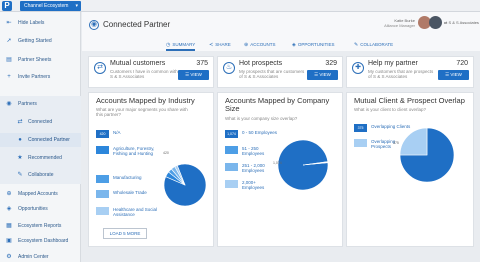  What do you see at coordinates (35, 41) in the screenshot?
I see `sidebar-item-label: Getting Started` at bounding box center [35, 41].